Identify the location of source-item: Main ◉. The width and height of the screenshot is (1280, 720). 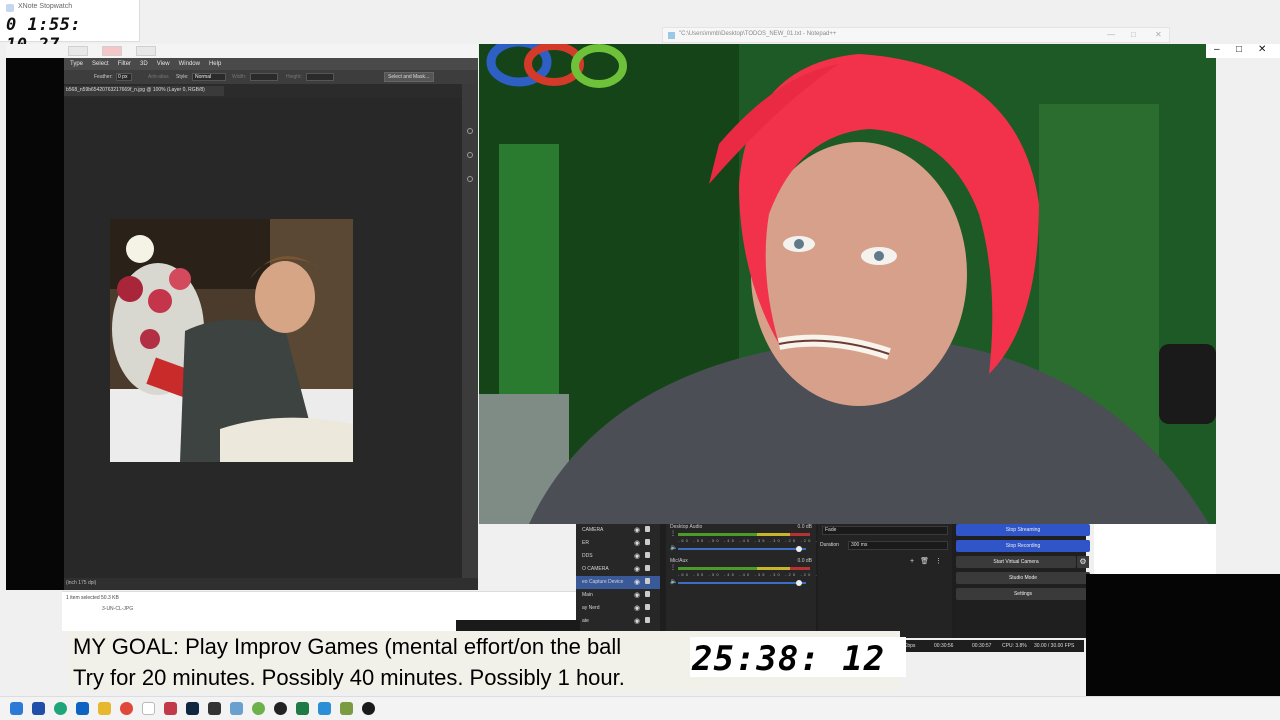
(618, 595).